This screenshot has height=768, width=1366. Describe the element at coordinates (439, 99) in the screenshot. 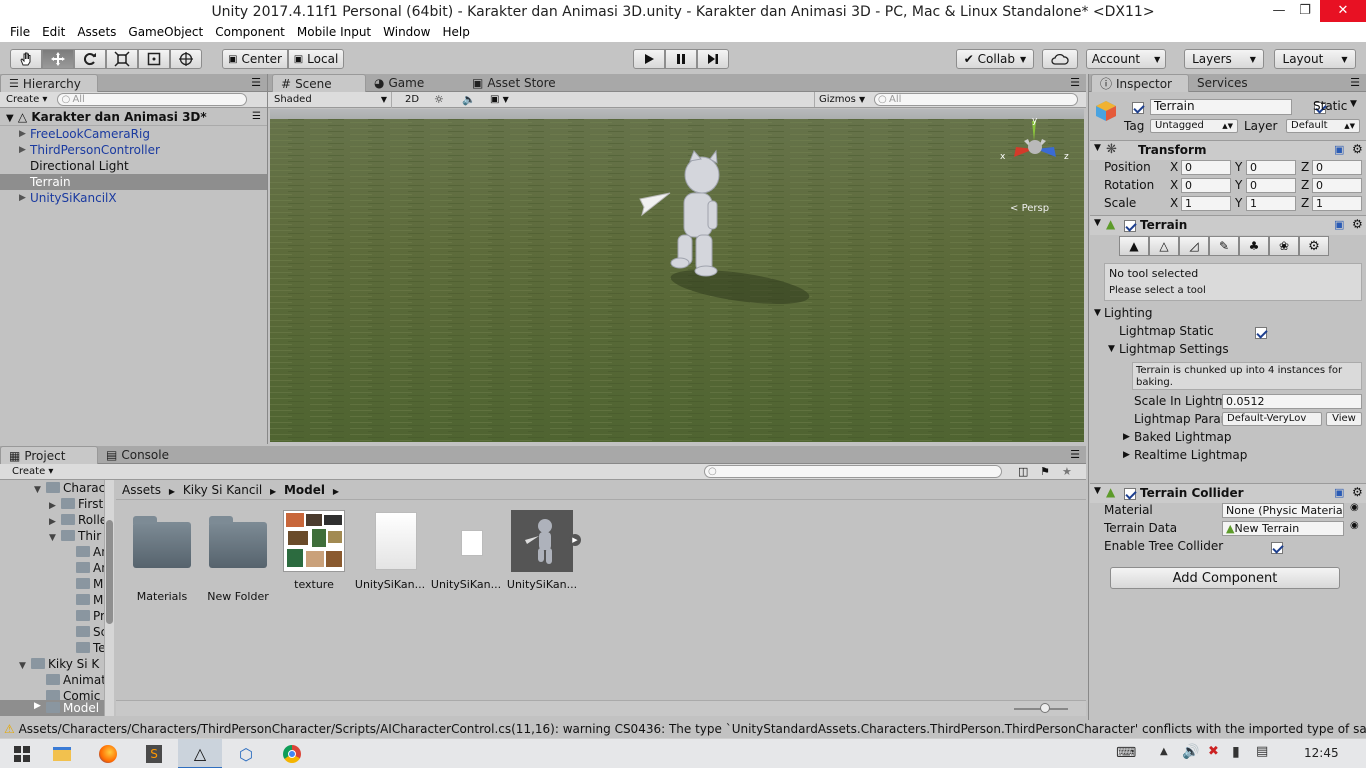

I see `lighting-toggle: ☼` at that location.